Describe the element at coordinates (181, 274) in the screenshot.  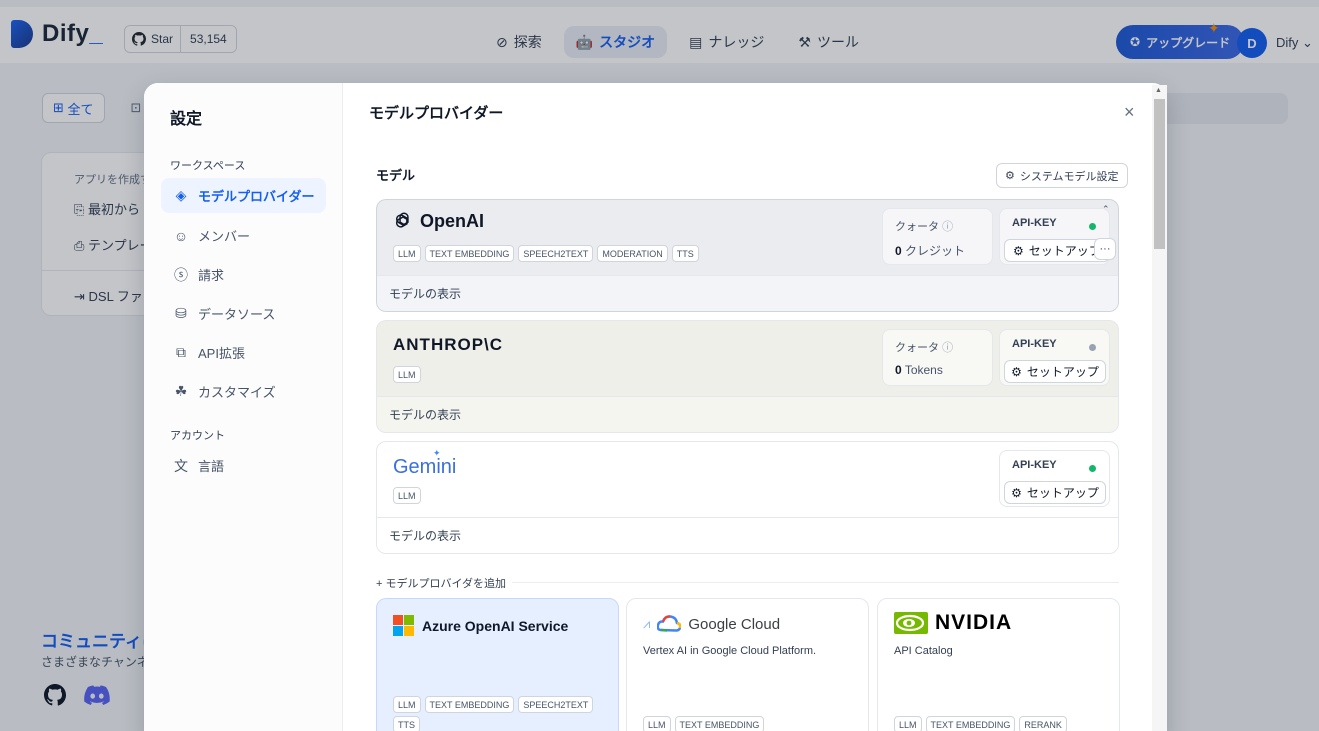
I see `dollar-icon: ⓢ` at that location.